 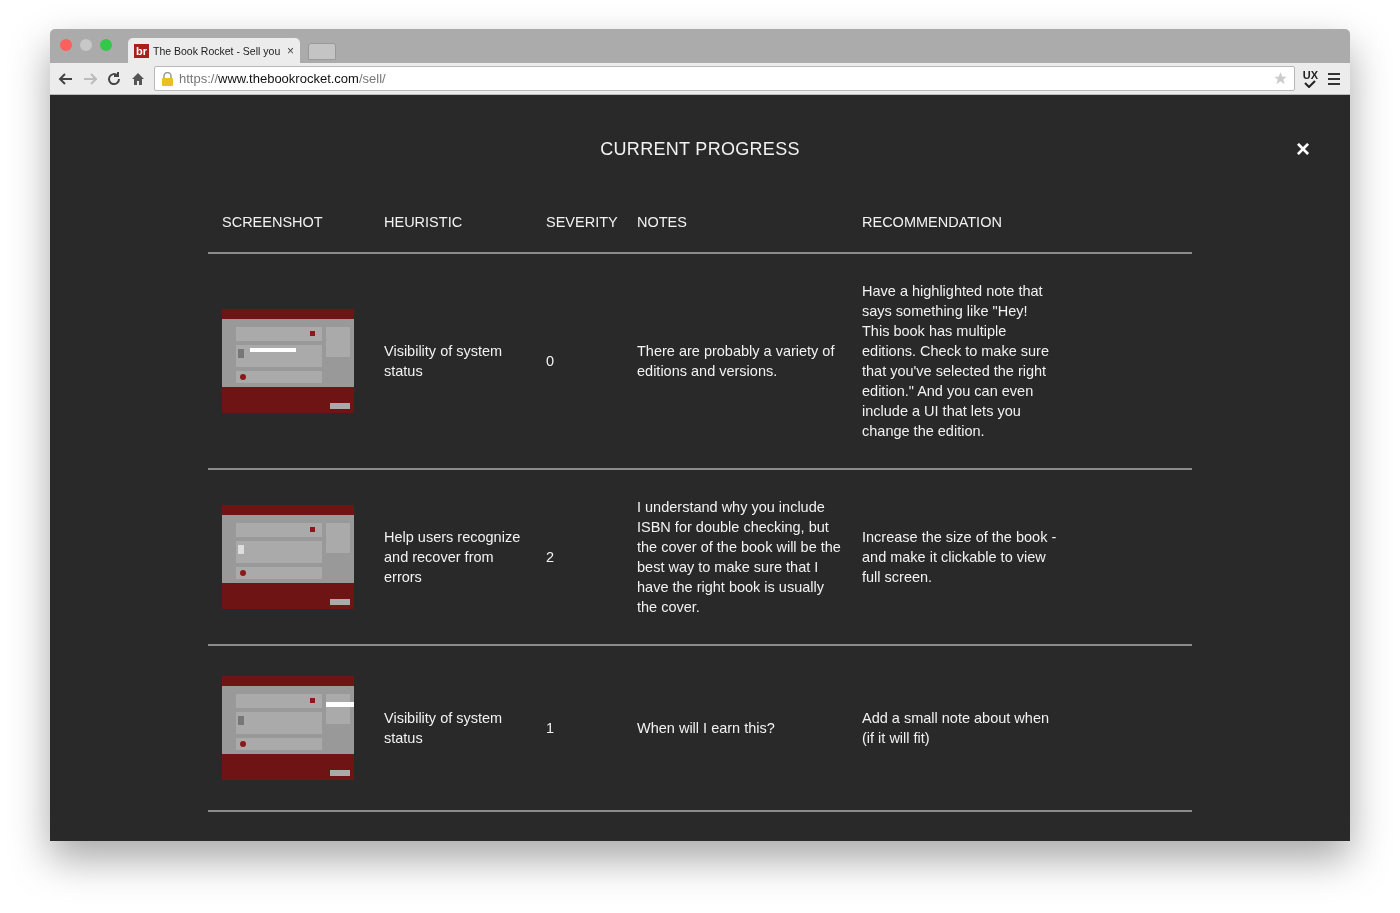 I want to click on severity-cell-text: 0, so click(x=551, y=361).